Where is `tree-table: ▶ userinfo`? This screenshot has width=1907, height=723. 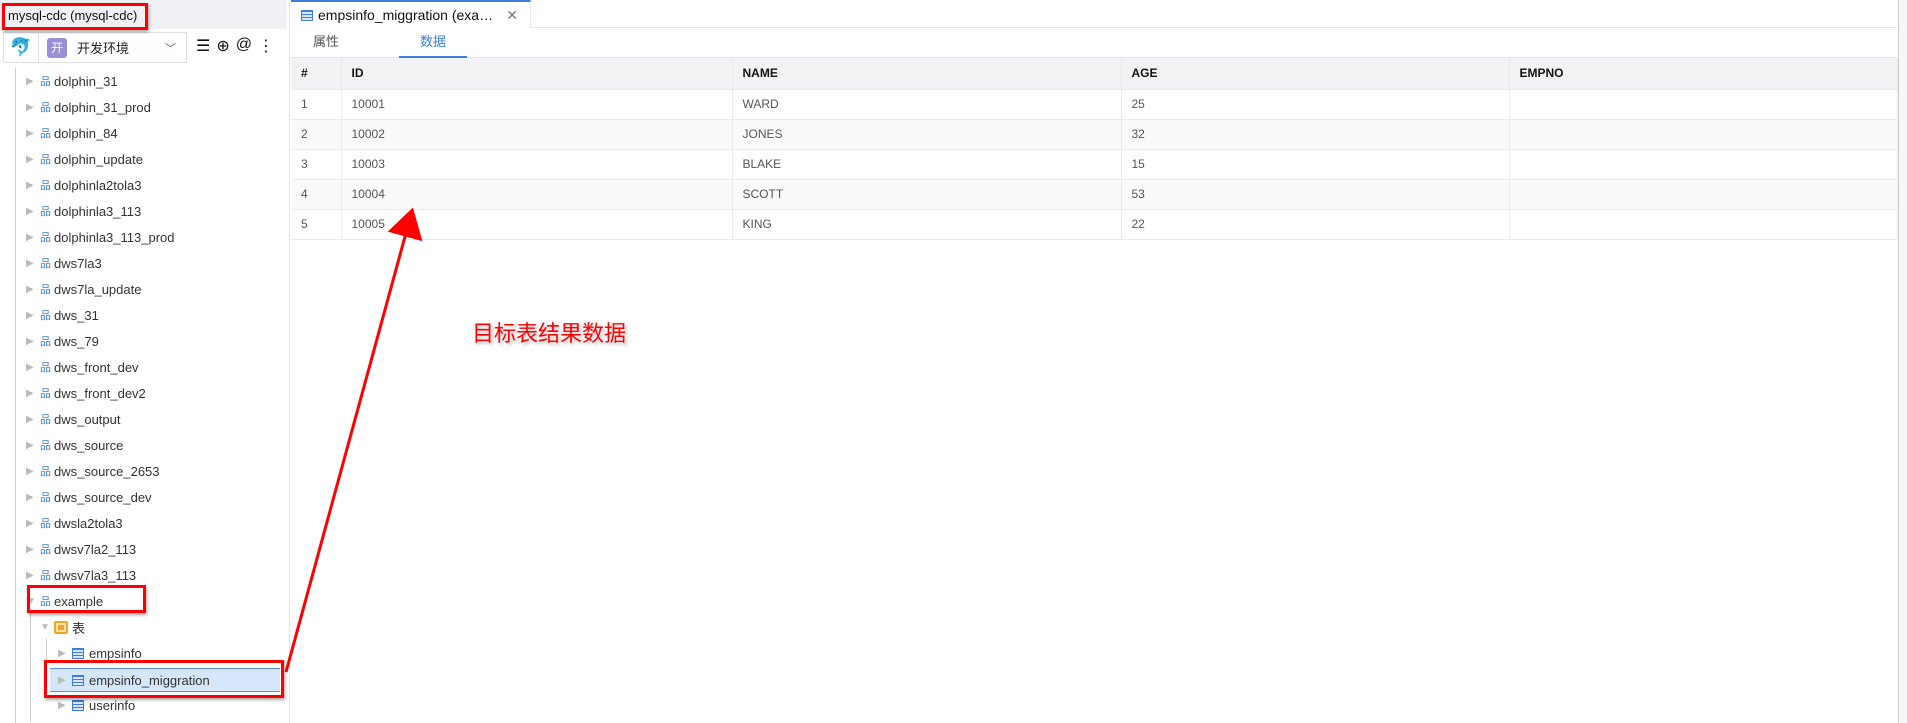 tree-table: ▶ userinfo is located at coordinates (96, 705).